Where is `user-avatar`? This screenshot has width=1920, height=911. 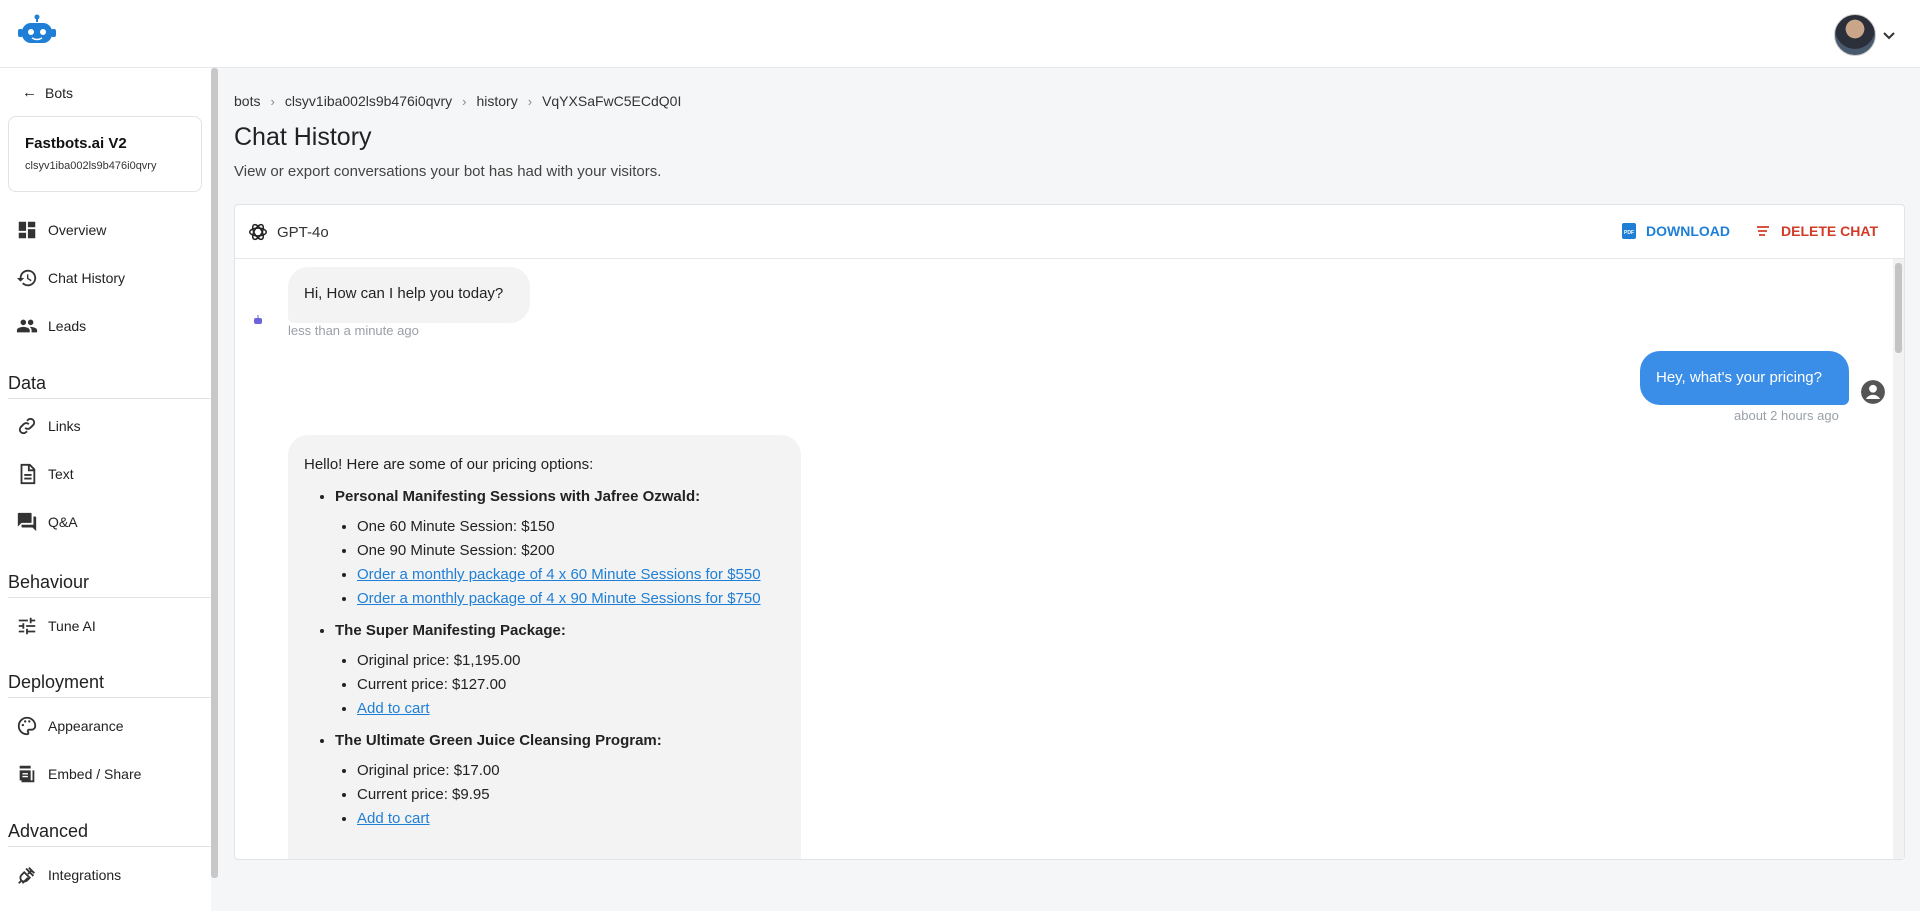 user-avatar is located at coordinates (1855, 35).